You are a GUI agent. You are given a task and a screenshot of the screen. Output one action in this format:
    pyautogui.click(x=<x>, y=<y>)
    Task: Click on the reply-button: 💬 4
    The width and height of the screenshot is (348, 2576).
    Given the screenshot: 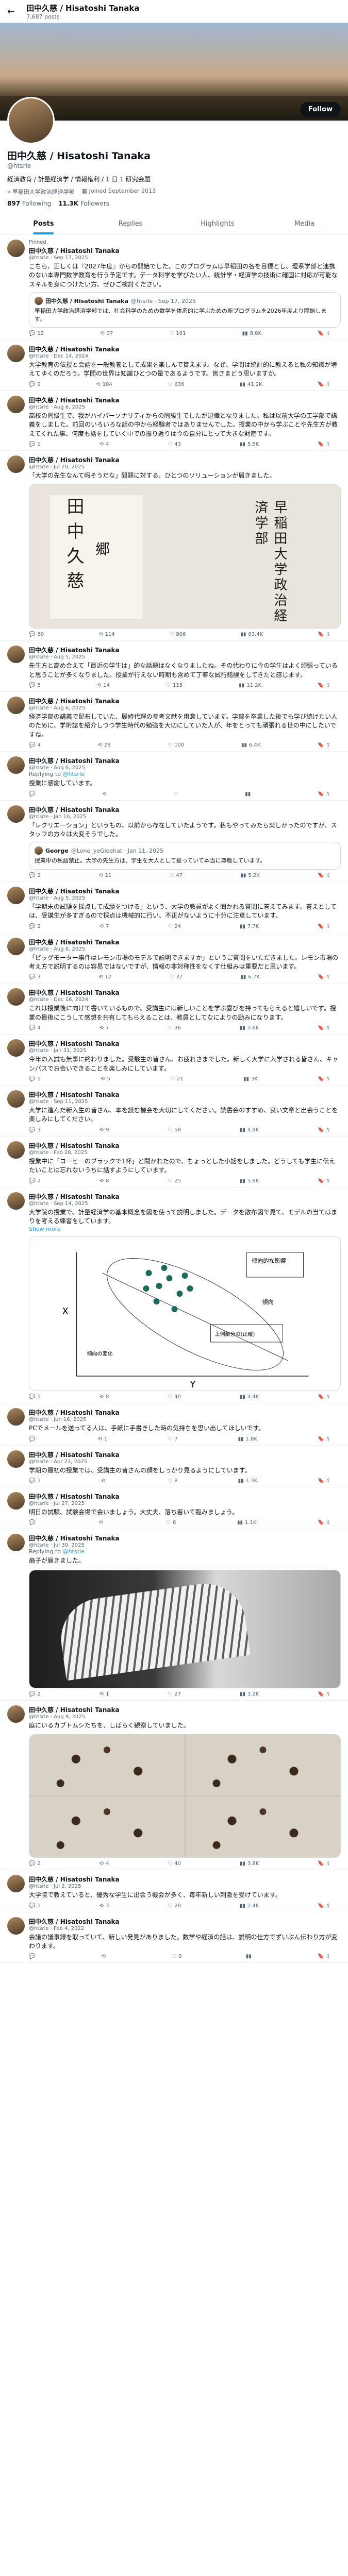 What is the action you would take?
    pyautogui.click(x=35, y=1028)
    